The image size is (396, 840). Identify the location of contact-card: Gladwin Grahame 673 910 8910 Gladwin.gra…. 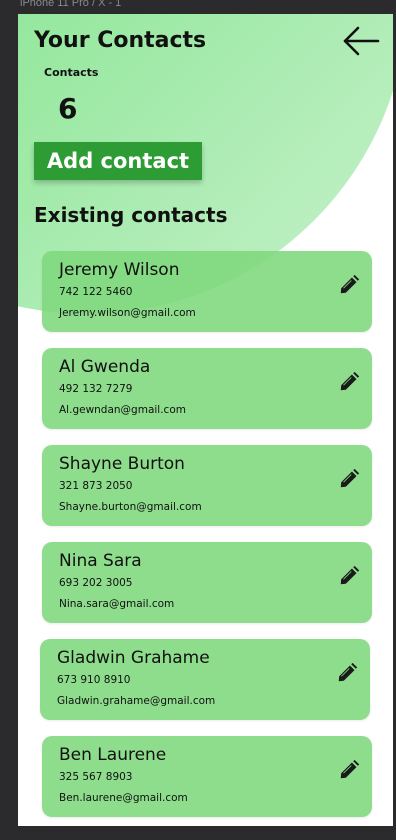
(205, 679).